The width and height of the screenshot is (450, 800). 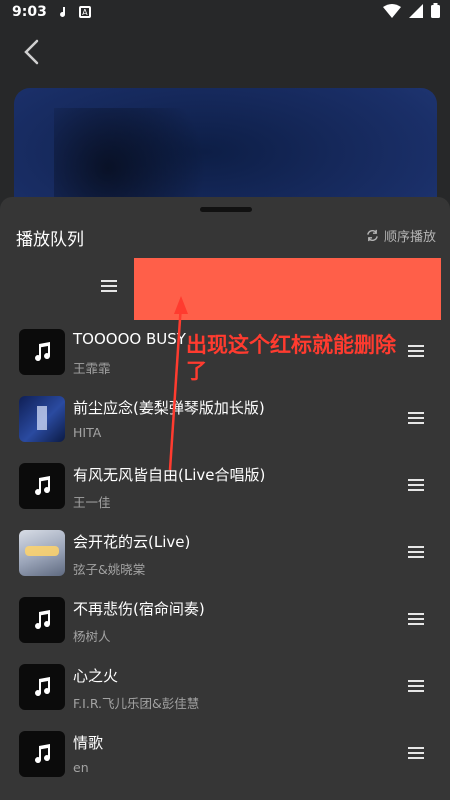 I want to click on song-title: 情歌, so click(x=88, y=743).